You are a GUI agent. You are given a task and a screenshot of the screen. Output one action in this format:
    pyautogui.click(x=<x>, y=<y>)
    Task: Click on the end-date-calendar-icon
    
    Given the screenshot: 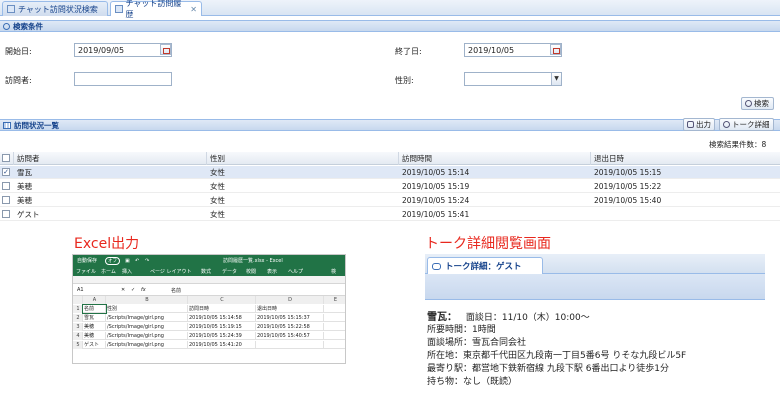 What is the action you would take?
    pyautogui.click(x=555, y=49)
    